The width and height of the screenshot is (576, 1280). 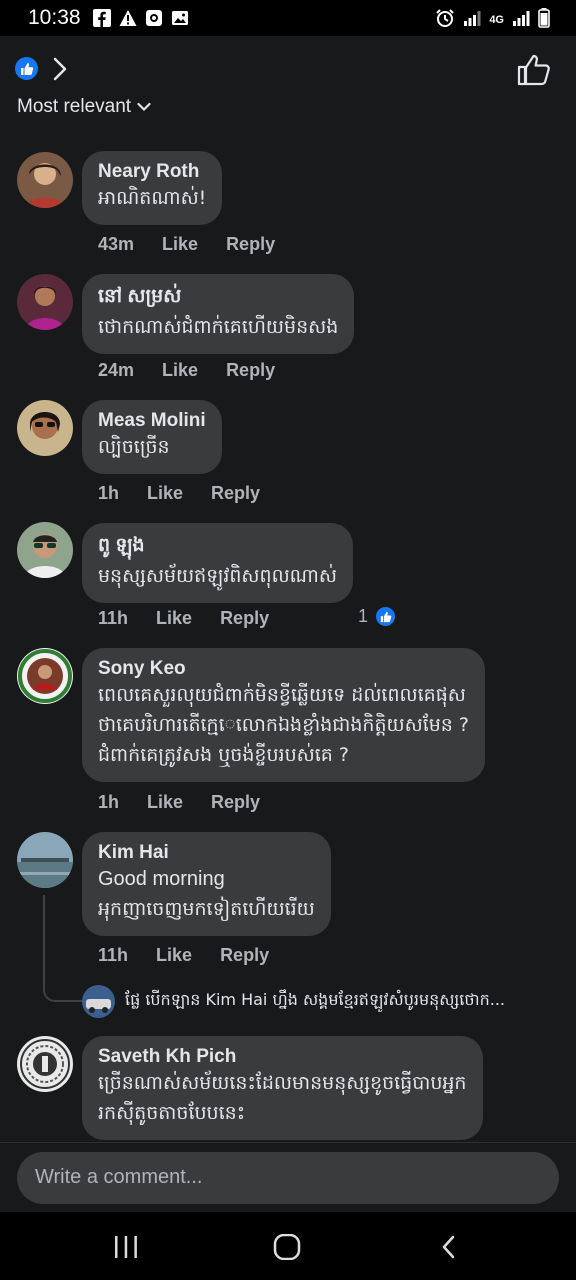 What do you see at coordinates (217, 547) in the screenshot?
I see `comment-author: ពូ ឡុង` at bounding box center [217, 547].